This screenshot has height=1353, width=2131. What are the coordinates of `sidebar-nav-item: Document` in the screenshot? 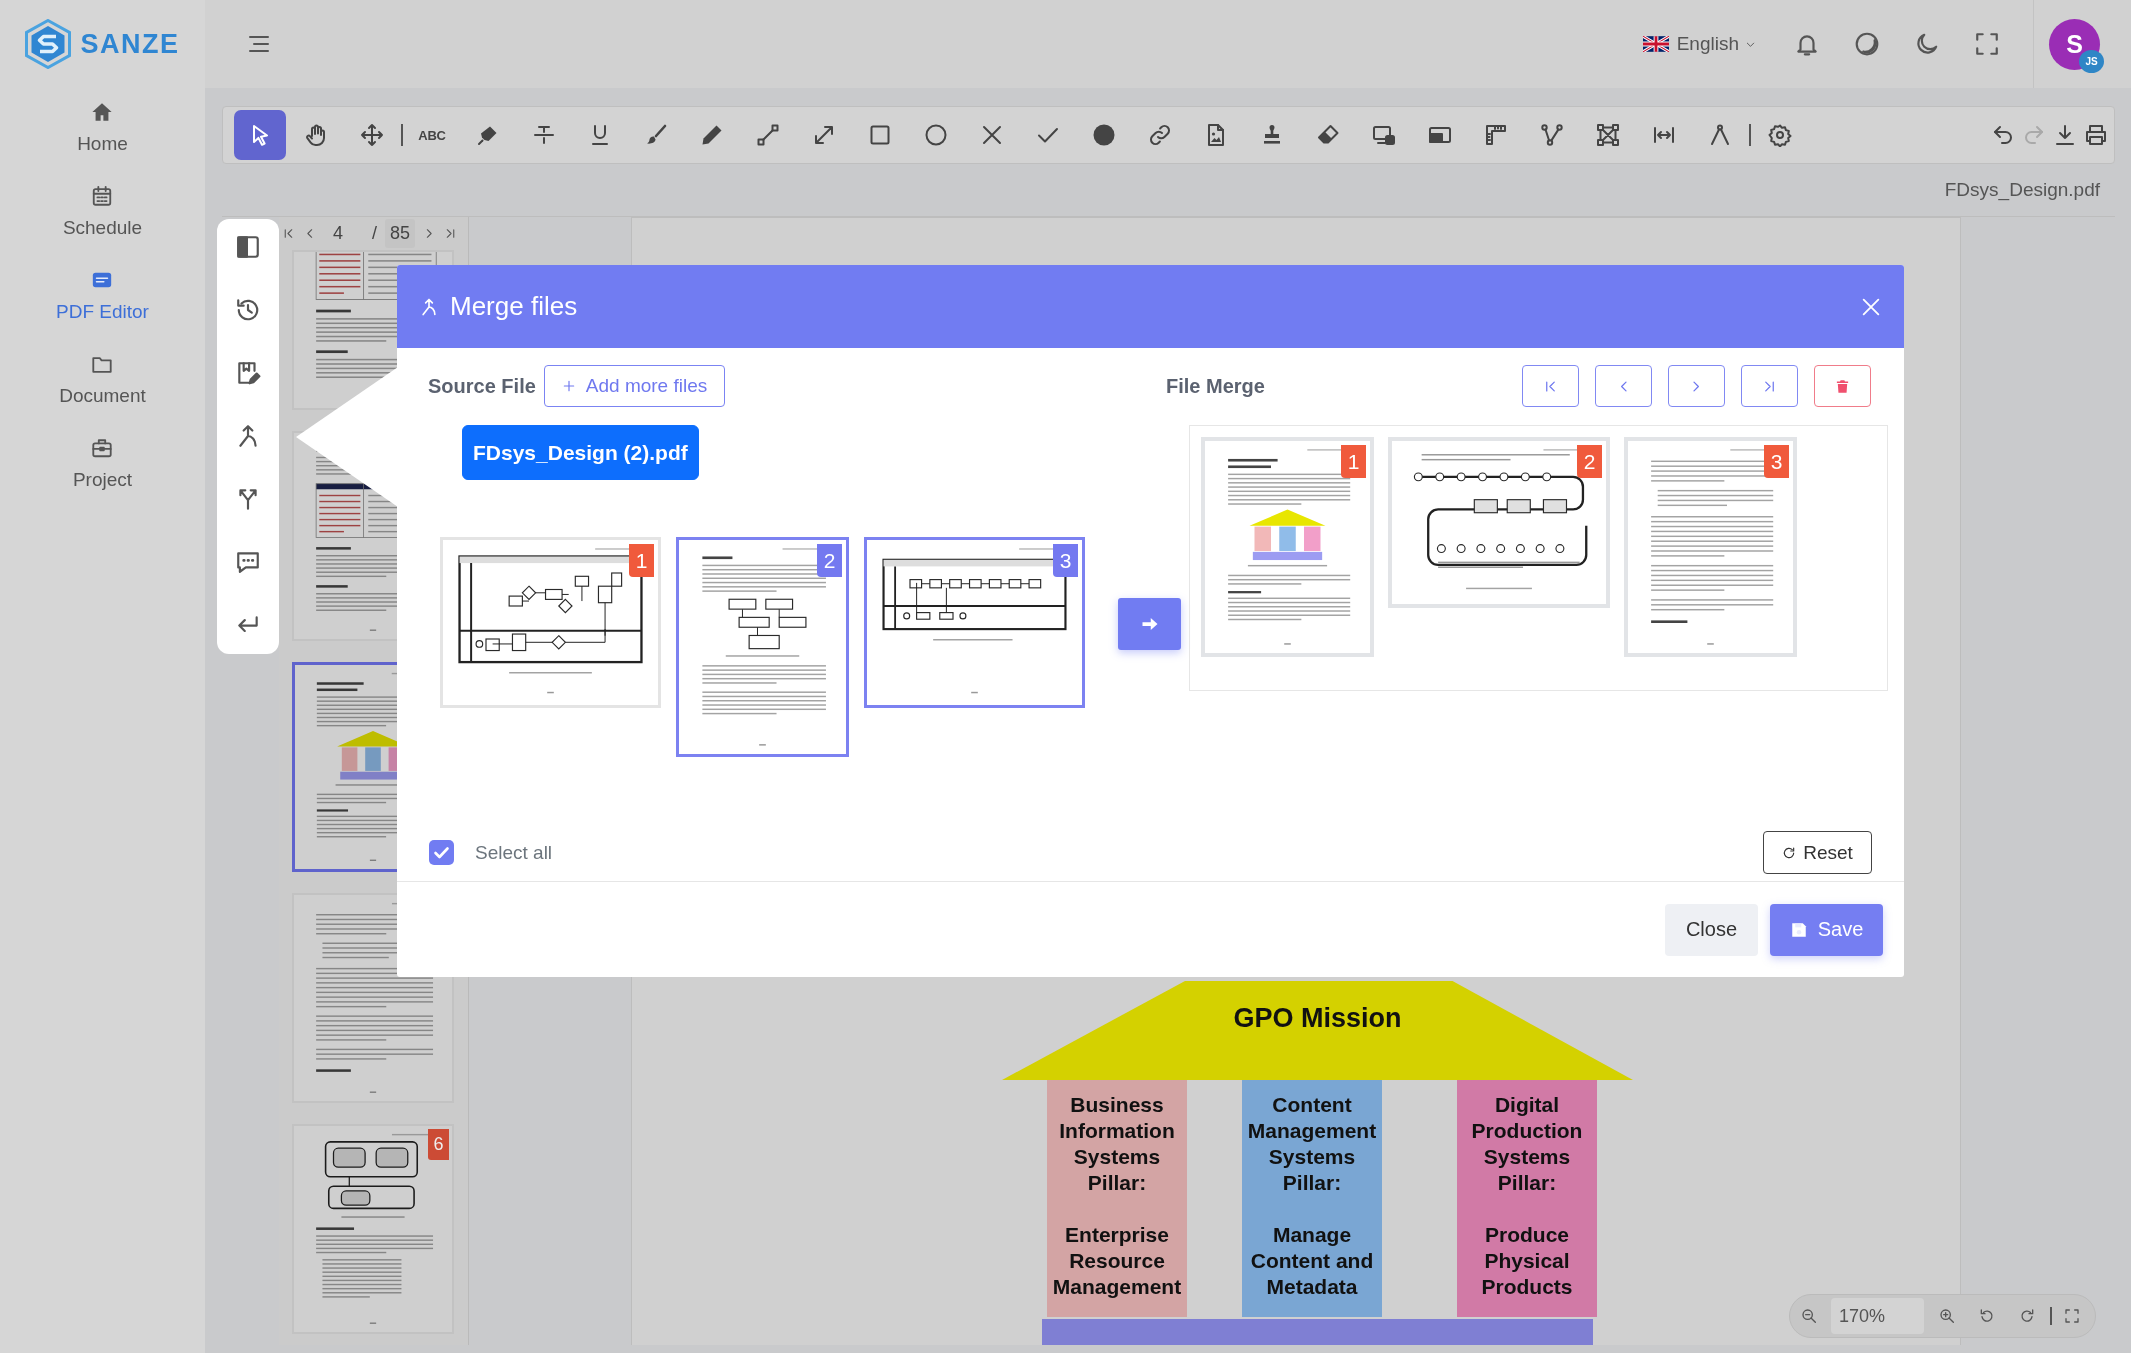 It's located at (102, 380).